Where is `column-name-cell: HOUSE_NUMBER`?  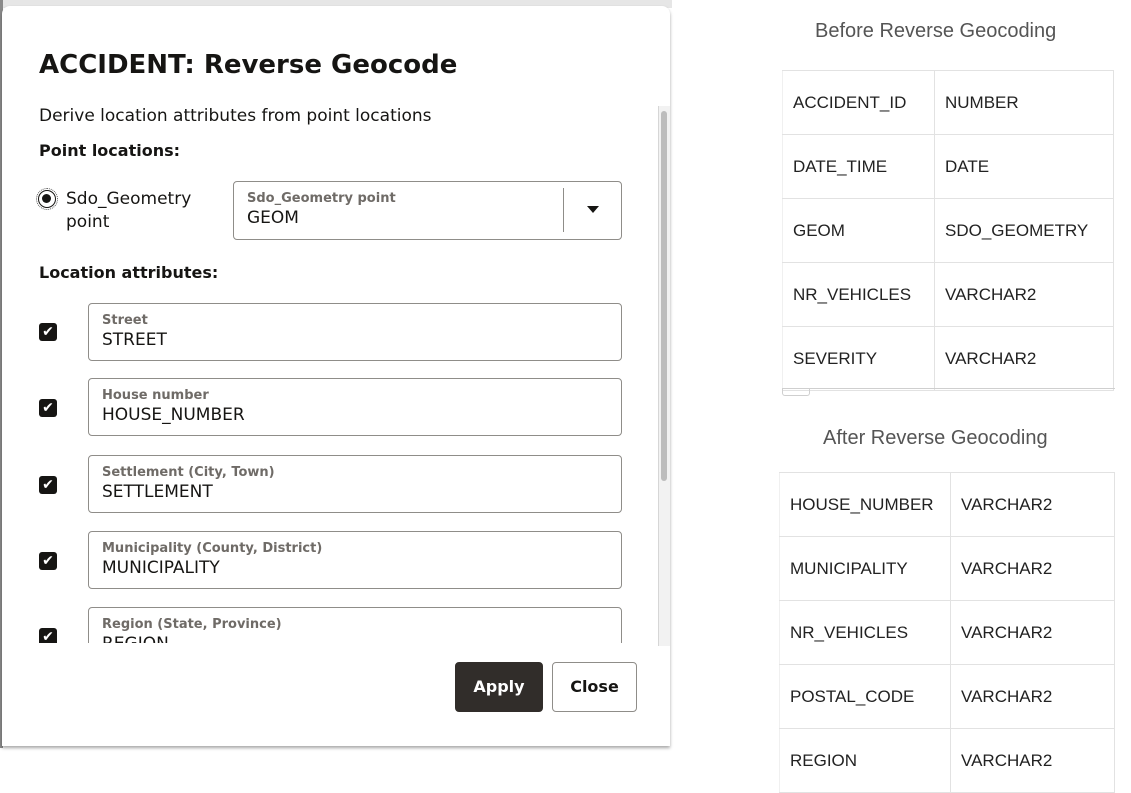
column-name-cell: HOUSE_NUMBER is located at coordinates (865, 504).